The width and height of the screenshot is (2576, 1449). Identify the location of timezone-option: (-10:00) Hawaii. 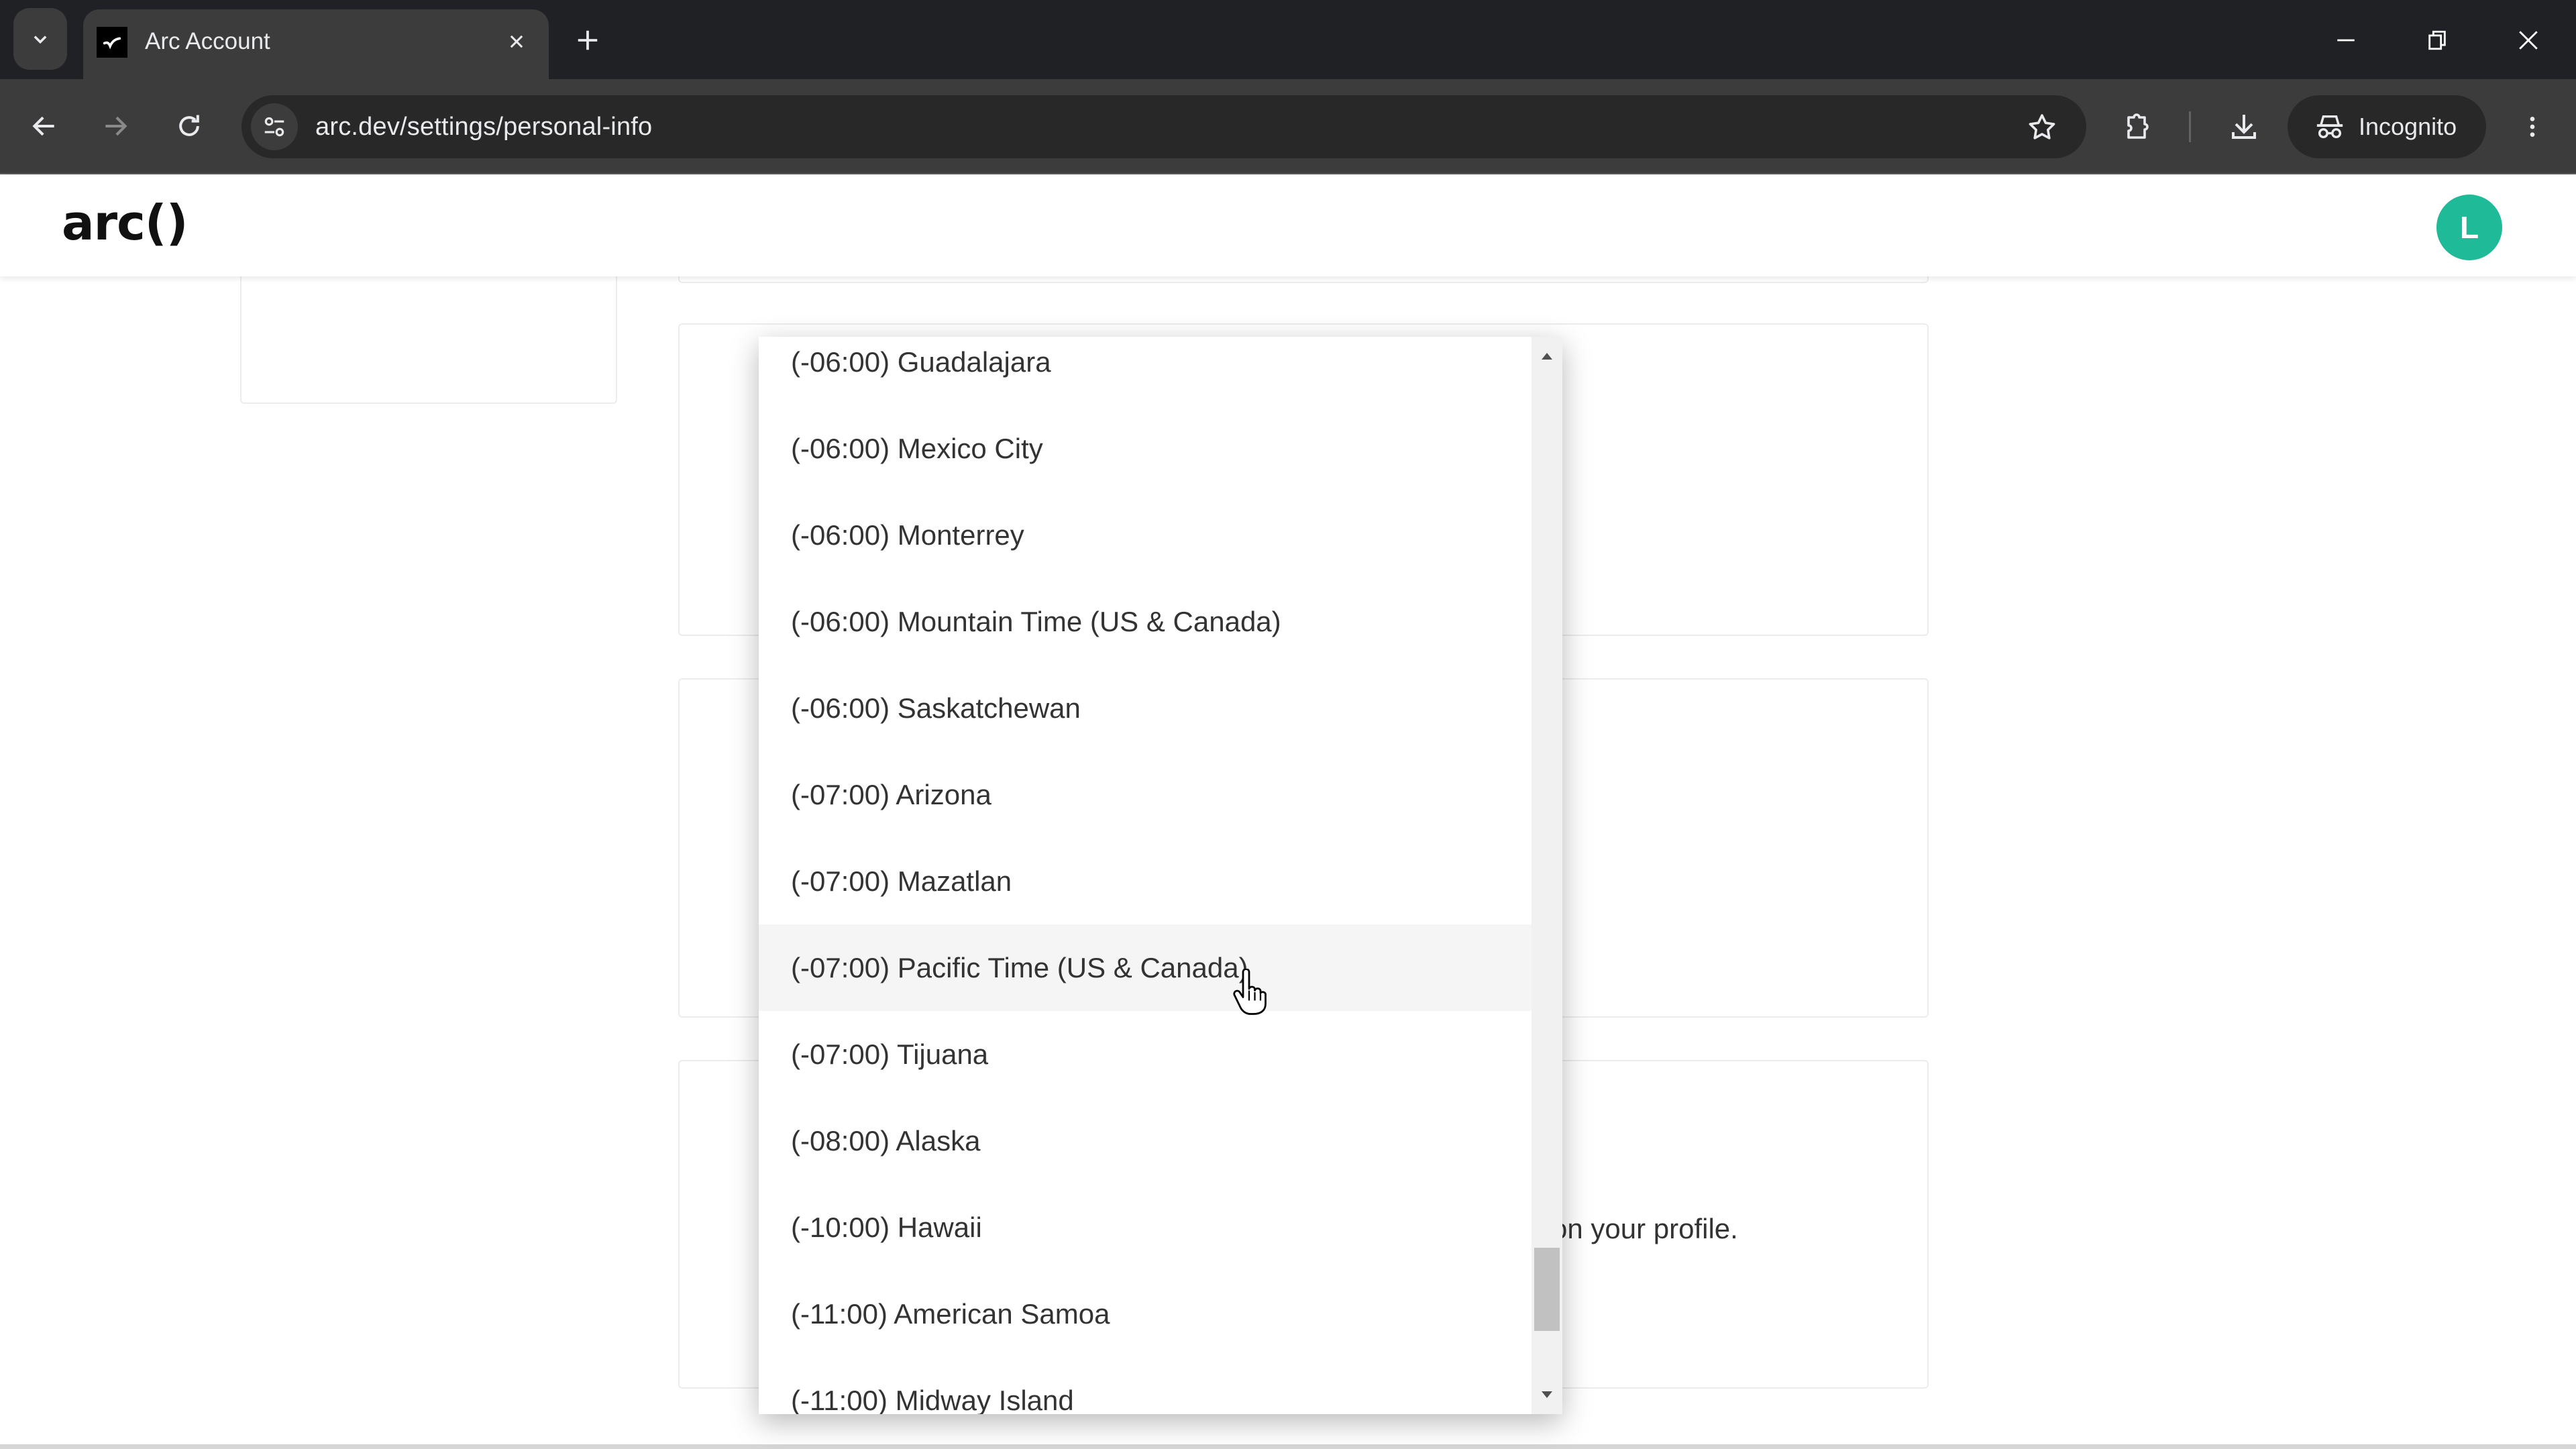
(1145, 1227).